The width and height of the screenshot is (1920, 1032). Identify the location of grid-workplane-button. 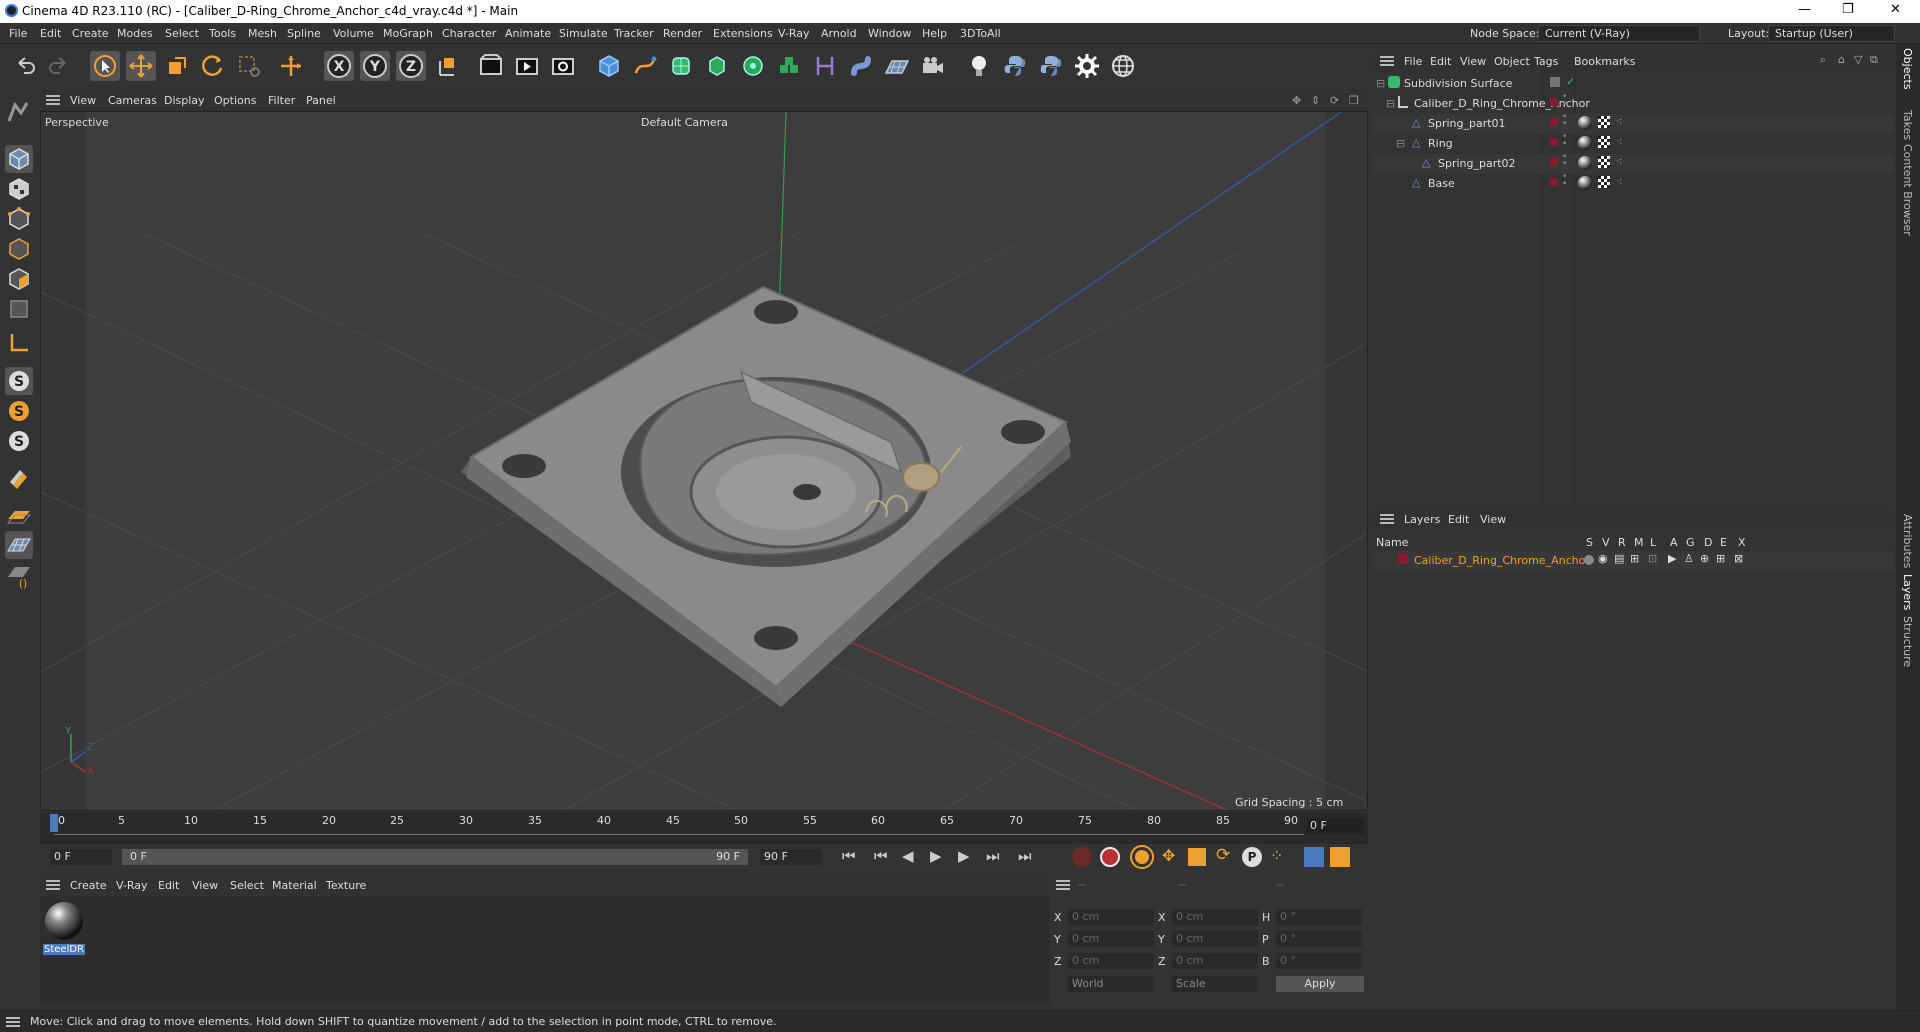
(19, 545).